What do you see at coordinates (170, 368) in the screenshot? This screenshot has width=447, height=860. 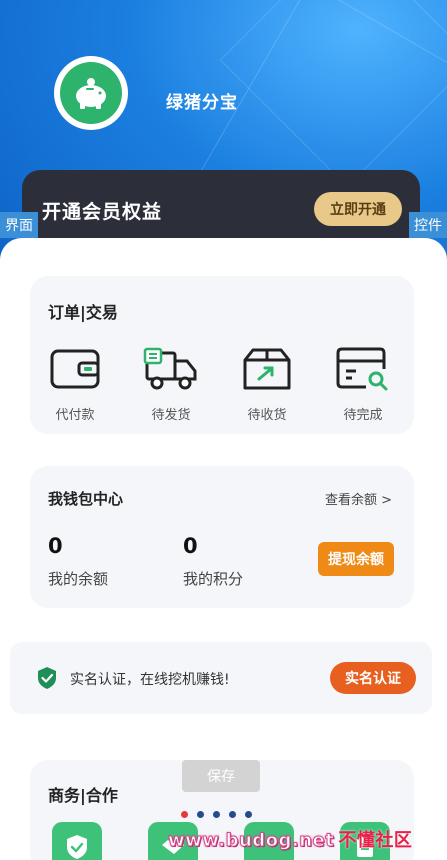 I see `truck-icon` at bounding box center [170, 368].